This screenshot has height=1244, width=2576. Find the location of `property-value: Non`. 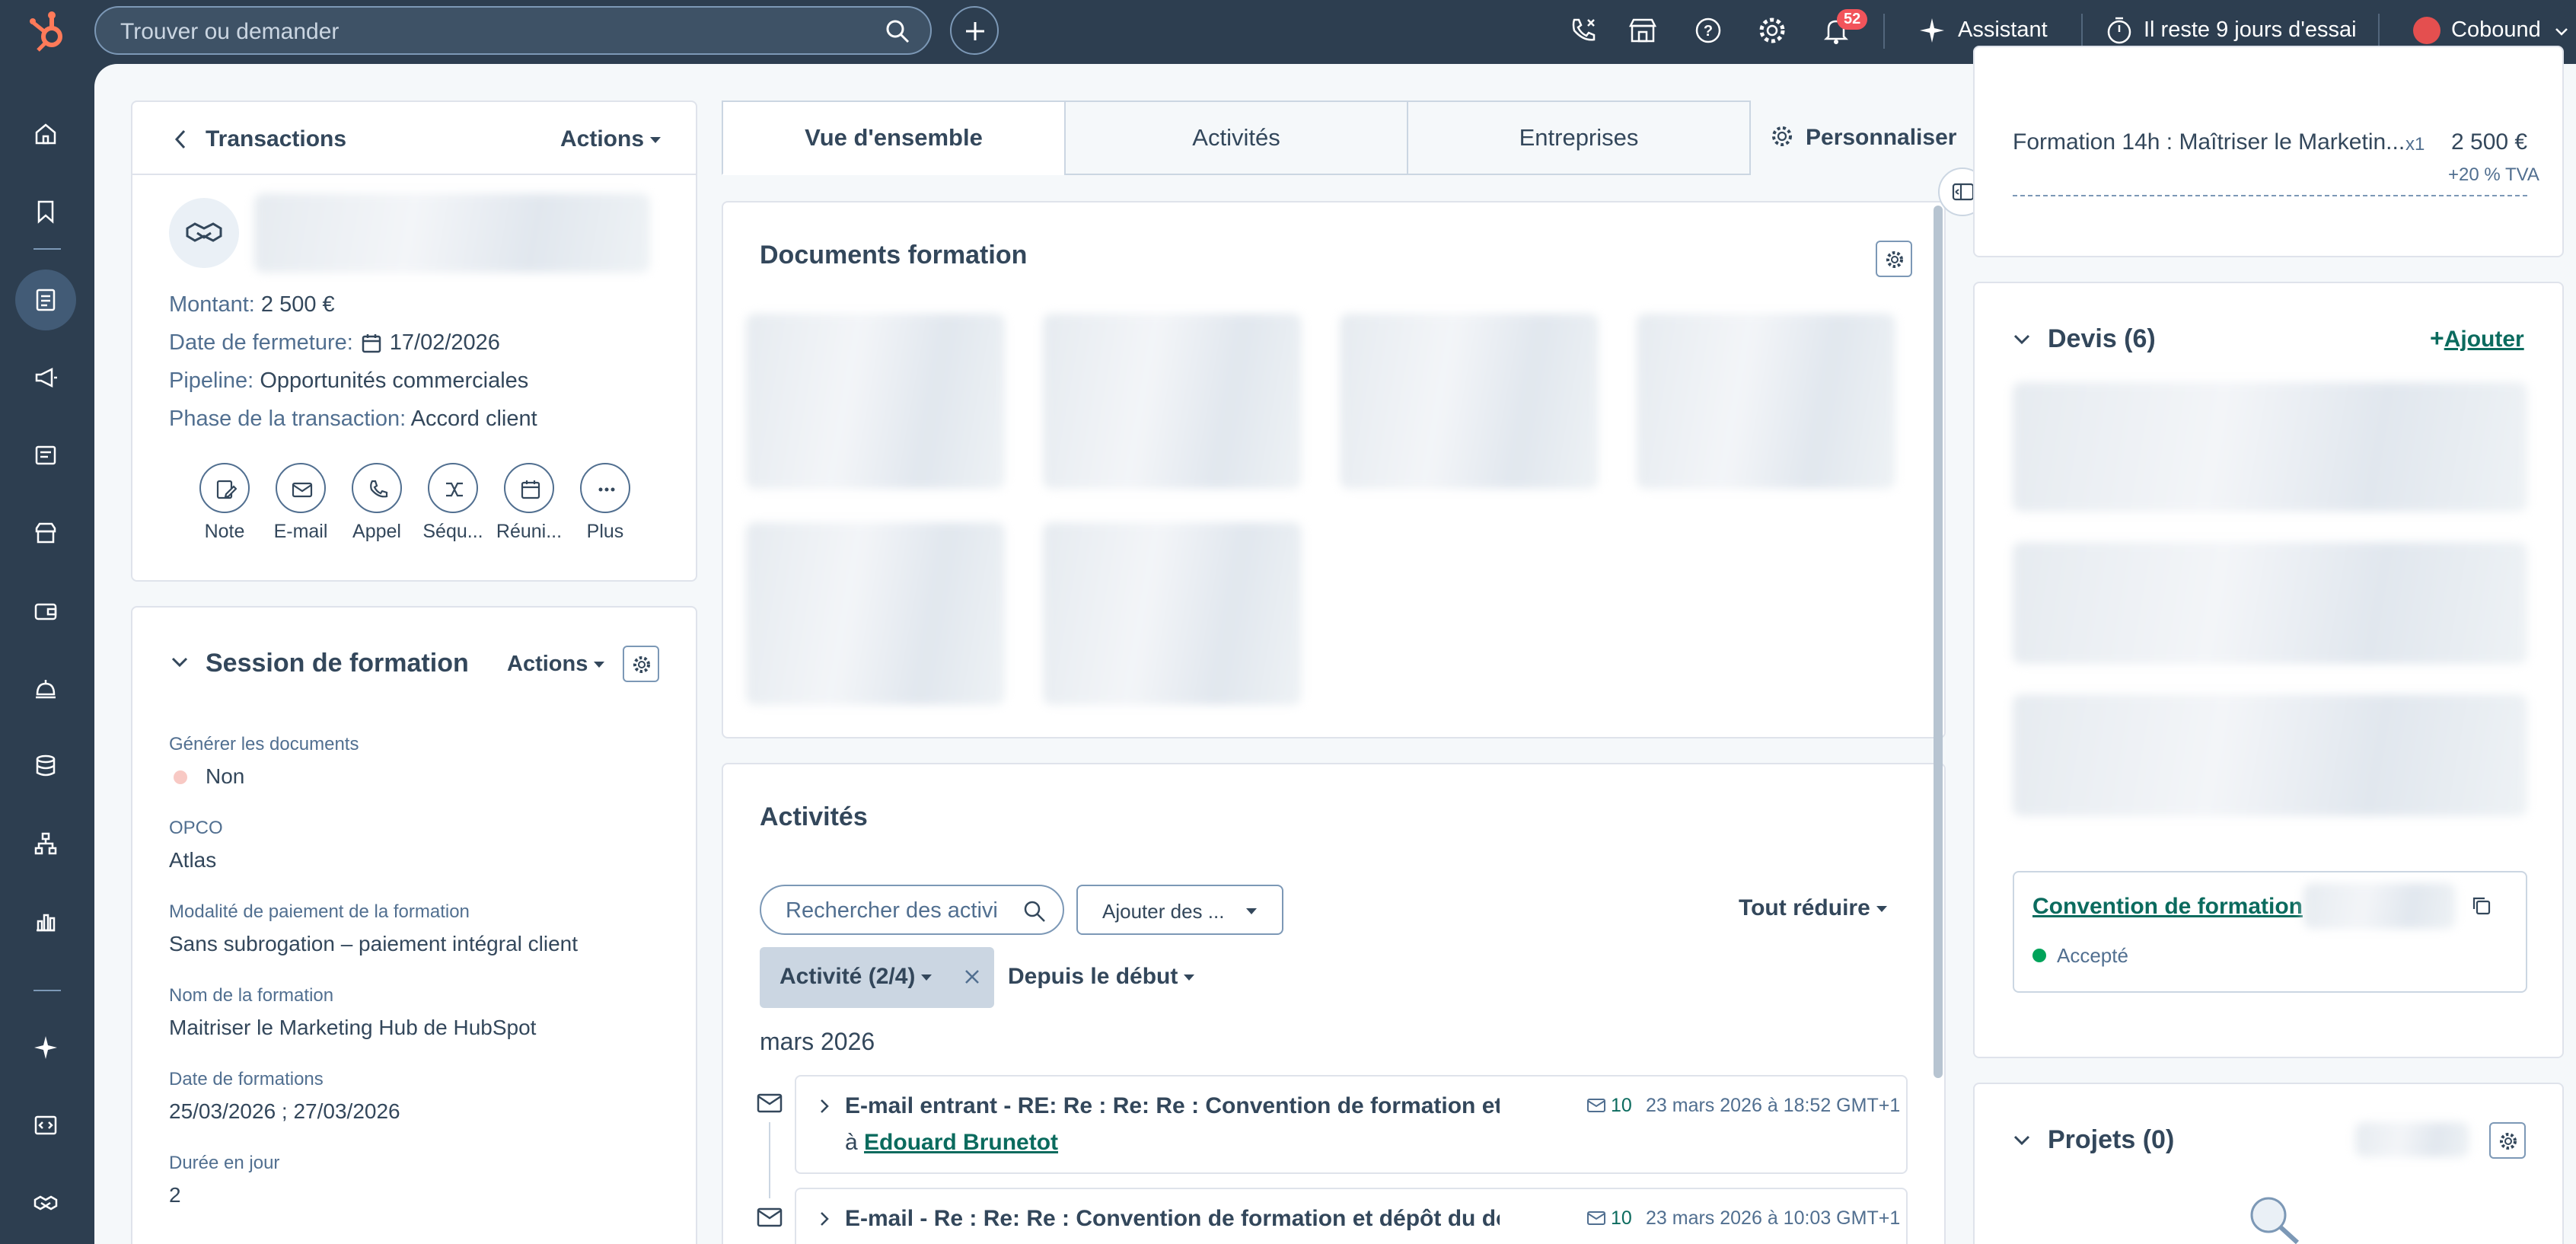

property-value: Non is located at coordinates (225, 776).